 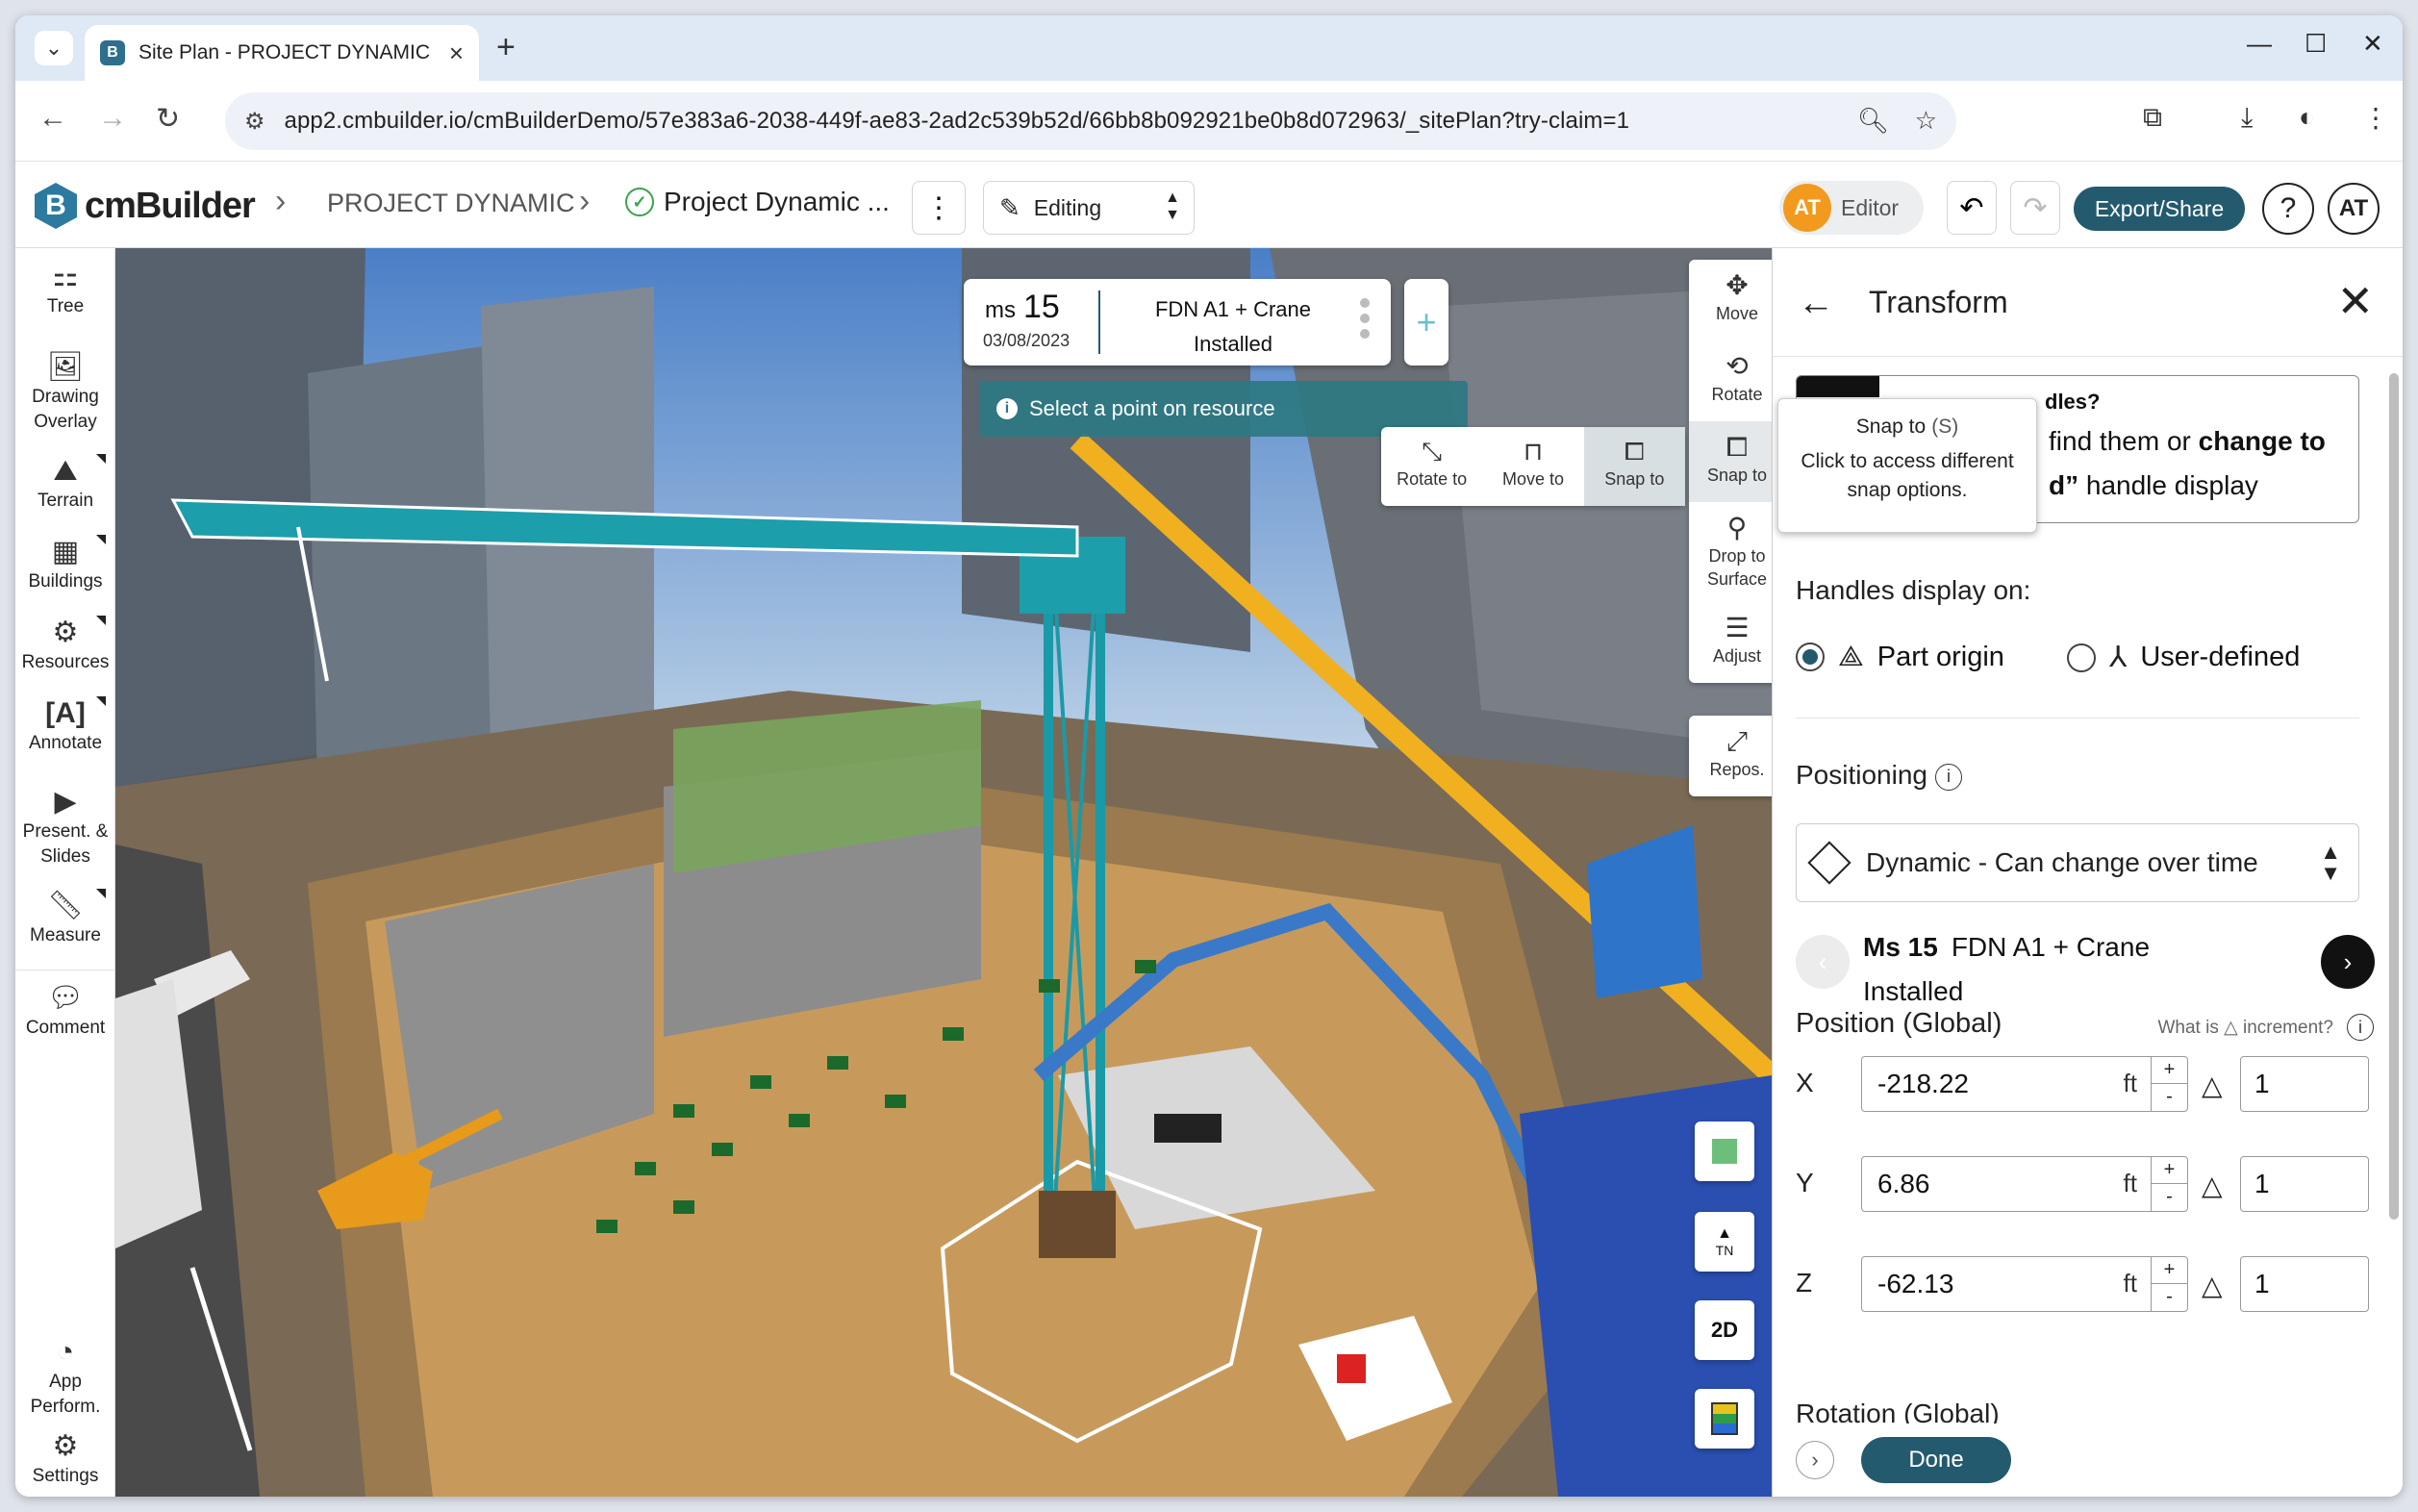 What do you see at coordinates (1724, 1419) in the screenshot?
I see `layers-button` at bounding box center [1724, 1419].